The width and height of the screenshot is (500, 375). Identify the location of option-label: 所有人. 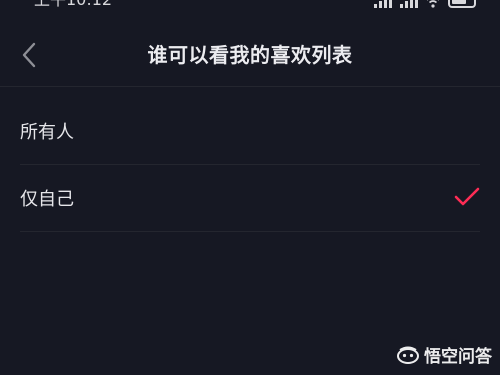
(47, 132).